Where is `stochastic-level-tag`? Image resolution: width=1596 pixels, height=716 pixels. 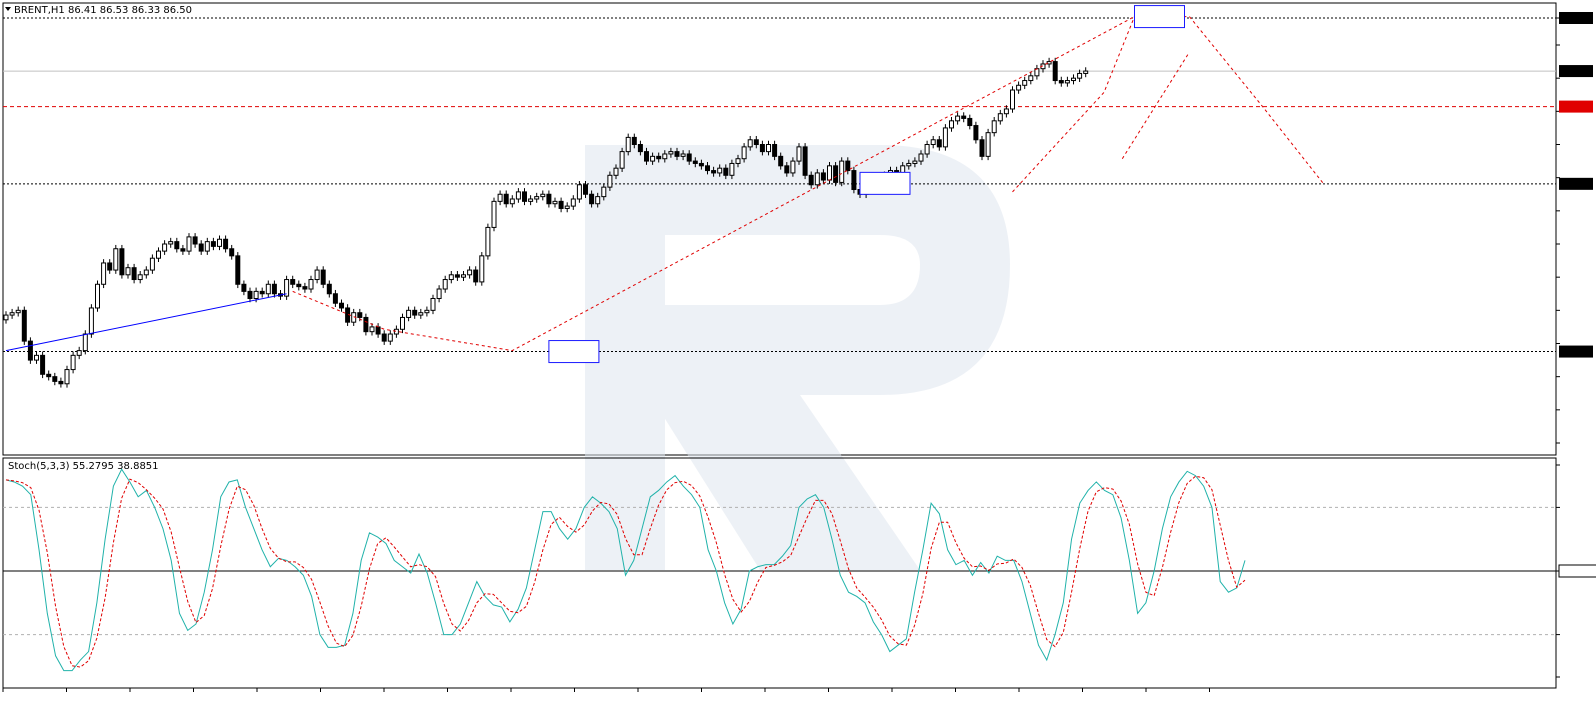 stochastic-level-tag is located at coordinates (1577, 571).